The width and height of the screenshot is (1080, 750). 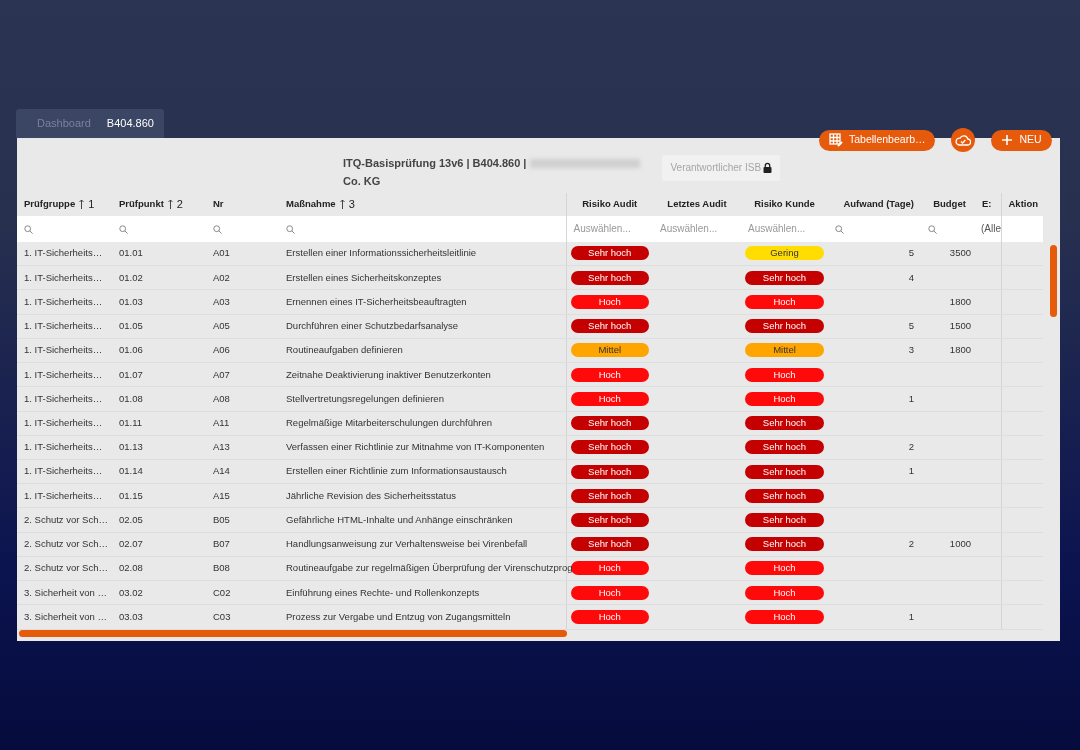 I want to click on column-header: Budget, so click(x=949, y=204).